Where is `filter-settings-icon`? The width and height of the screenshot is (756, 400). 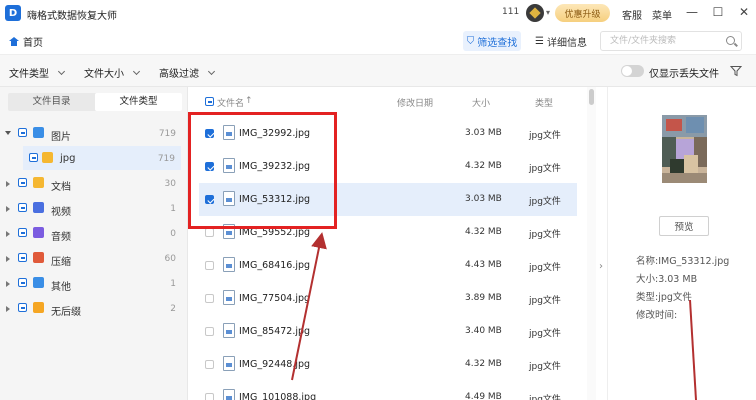 filter-settings-icon is located at coordinates (736, 71).